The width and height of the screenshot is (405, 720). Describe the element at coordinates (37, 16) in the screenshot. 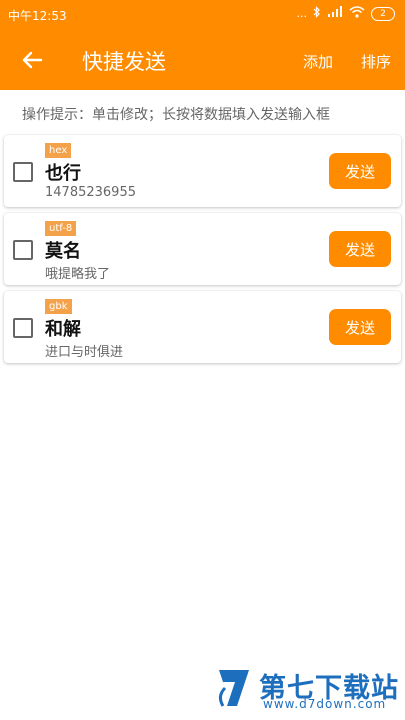

I see `status-time: 中午12:53` at that location.